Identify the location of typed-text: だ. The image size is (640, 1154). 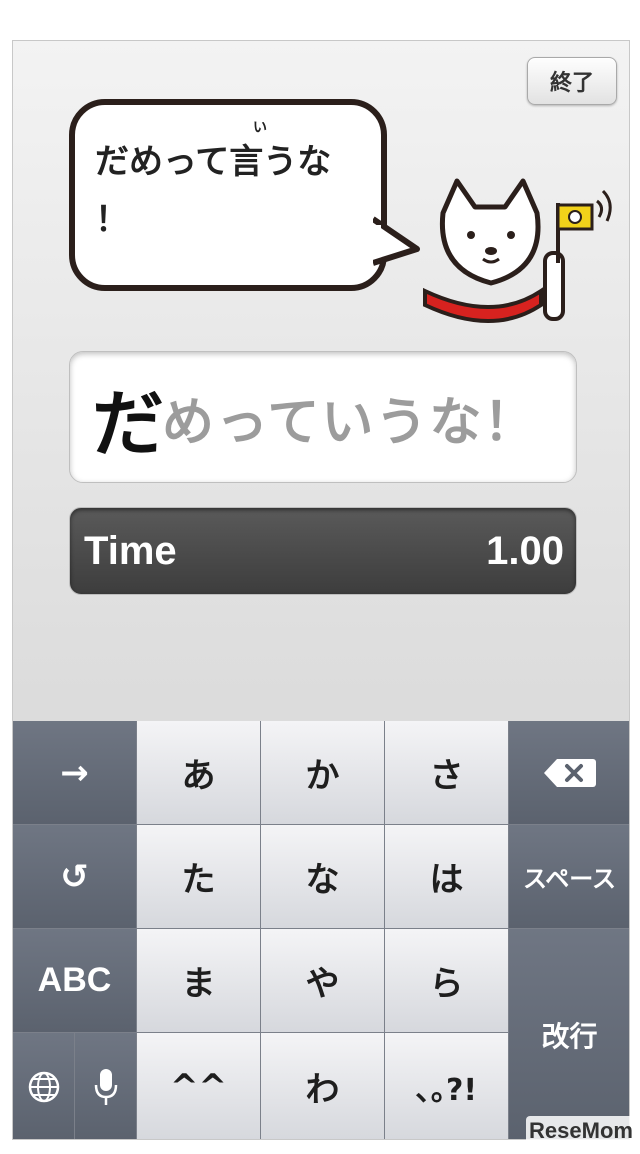
(128, 423).